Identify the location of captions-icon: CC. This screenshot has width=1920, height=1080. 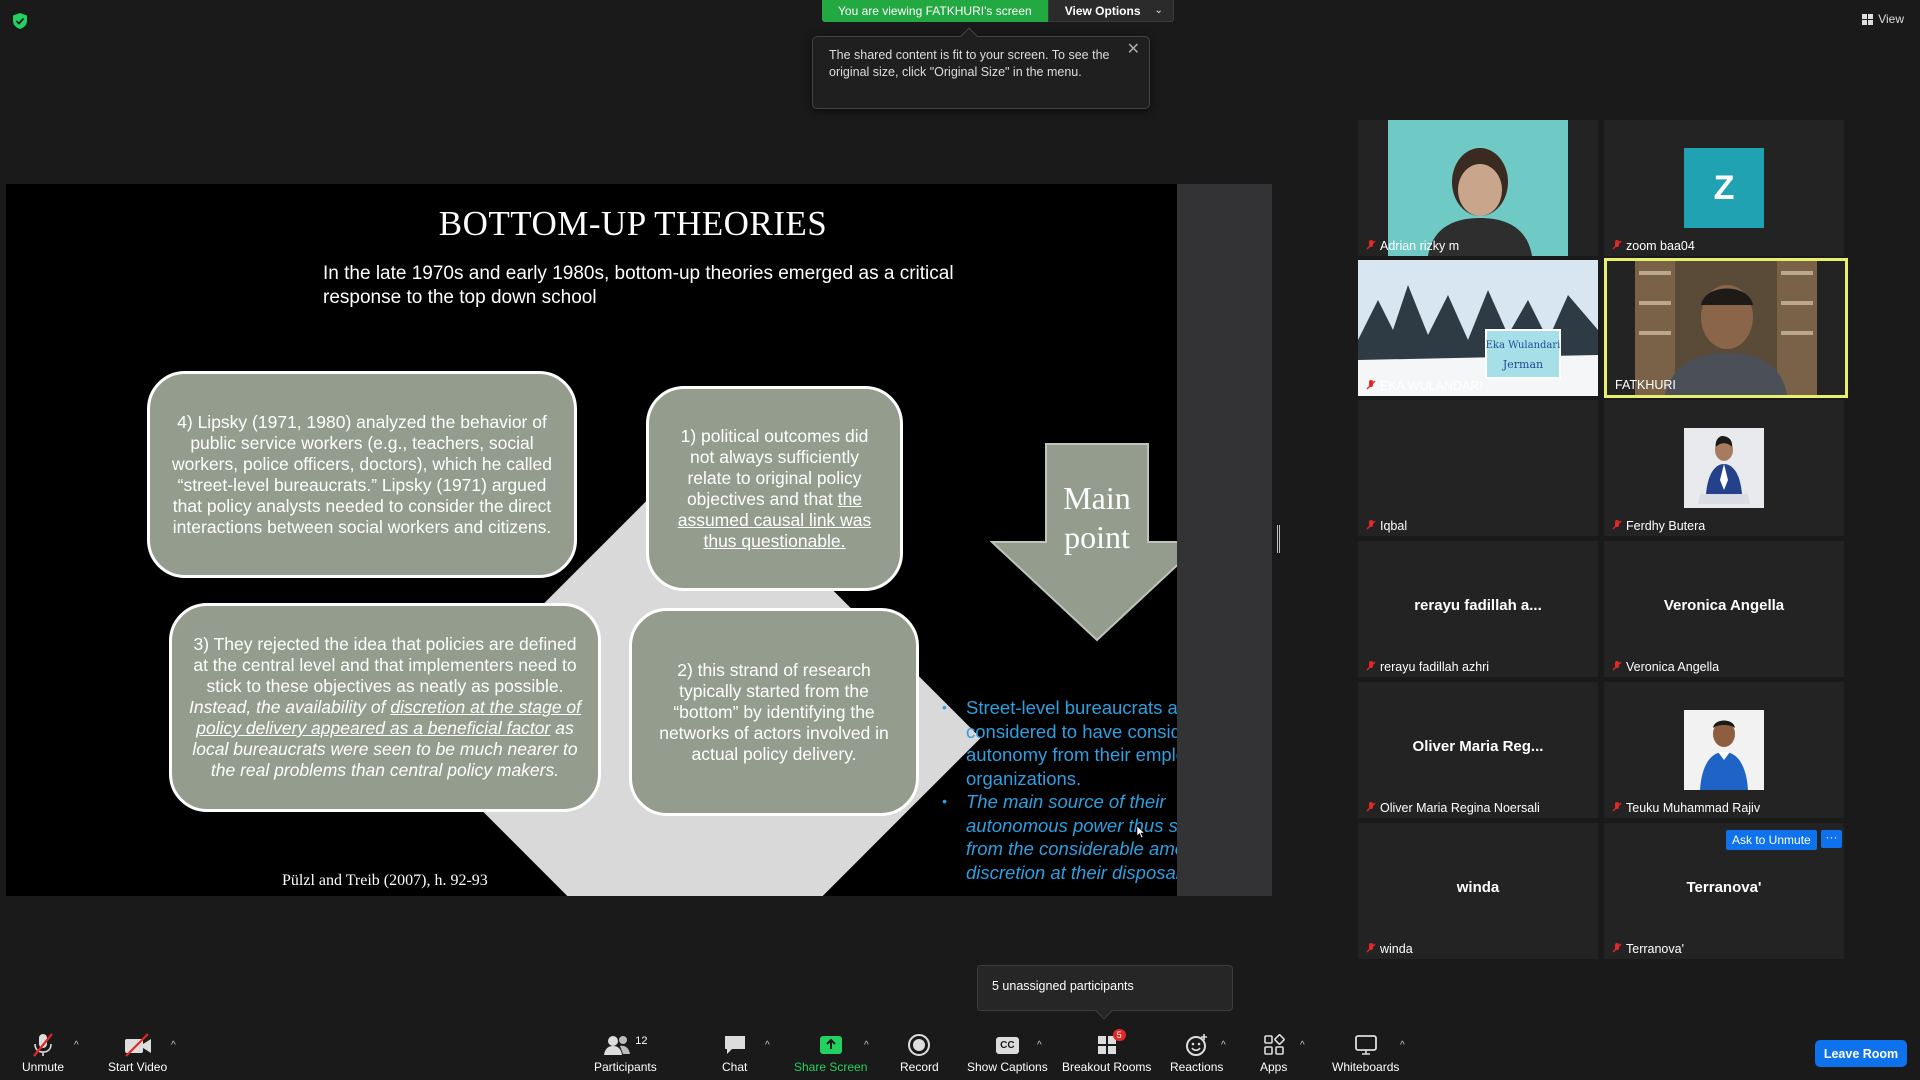
(1007, 1045).